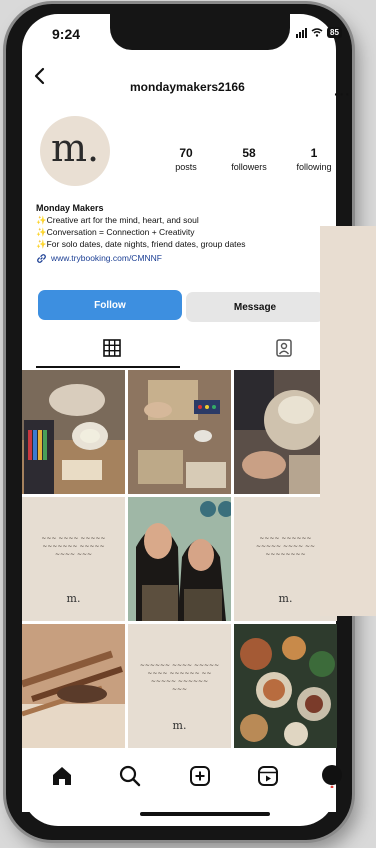 Image resolution: width=376 pixels, height=848 pixels. What do you see at coordinates (73, 546) in the screenshot?
I see `quote-text-graphic: ~~~ ~~~~ ~~~~~ ~~~~~~~ ~~~~~ ~~~~ ~~~` at bounding box center [73, 546].